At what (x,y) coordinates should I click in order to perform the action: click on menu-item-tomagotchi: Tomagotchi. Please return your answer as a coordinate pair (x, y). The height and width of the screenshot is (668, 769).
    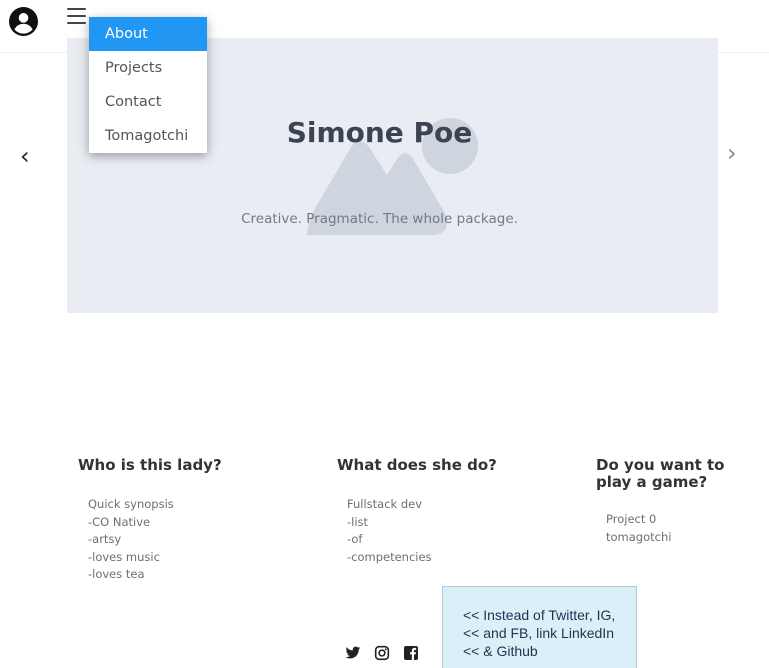
    Looking at the image, I should click on (148, 136).